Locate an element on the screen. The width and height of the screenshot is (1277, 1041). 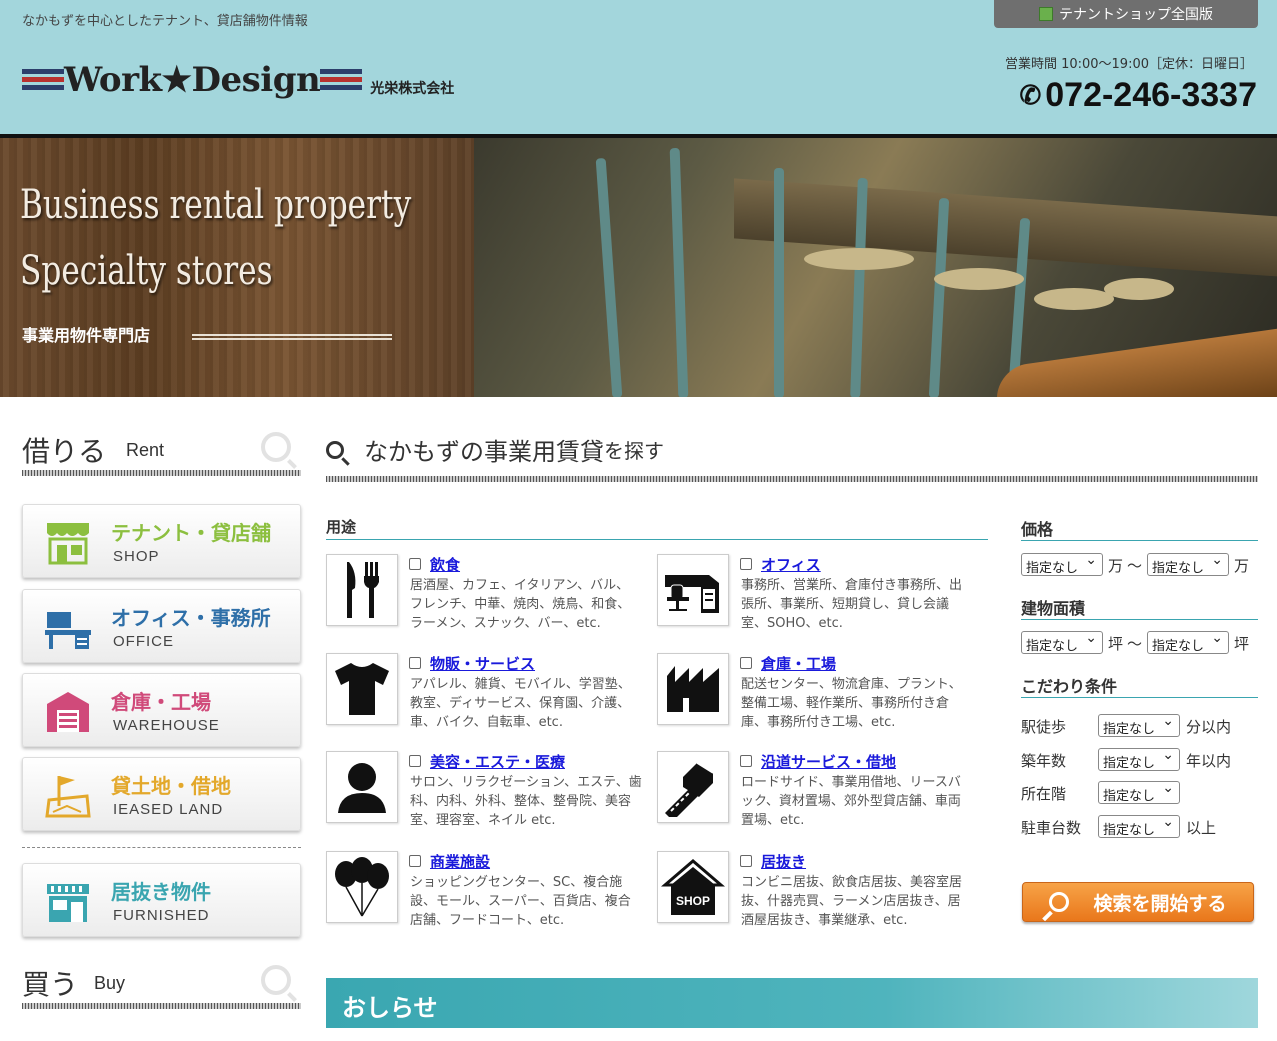
buy-heading: 買う Buy is located at coordinates (161, 987).